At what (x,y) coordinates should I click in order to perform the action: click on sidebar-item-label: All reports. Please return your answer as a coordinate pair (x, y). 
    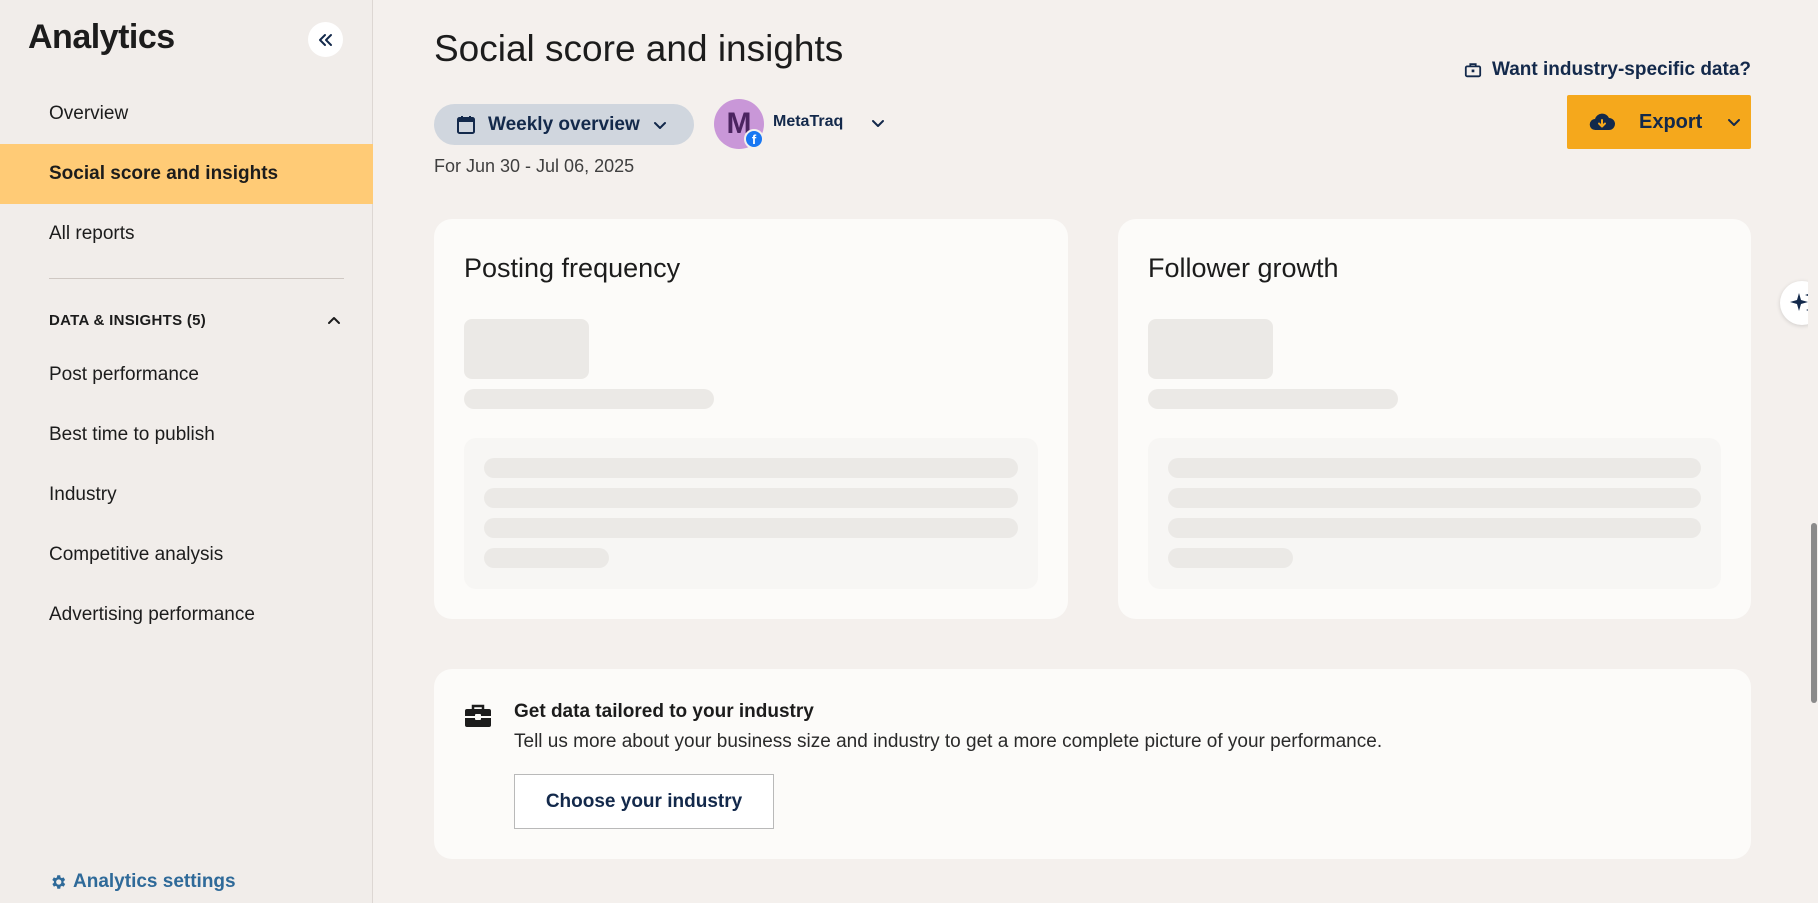
    Looking at the image, I should click on (92, 233).